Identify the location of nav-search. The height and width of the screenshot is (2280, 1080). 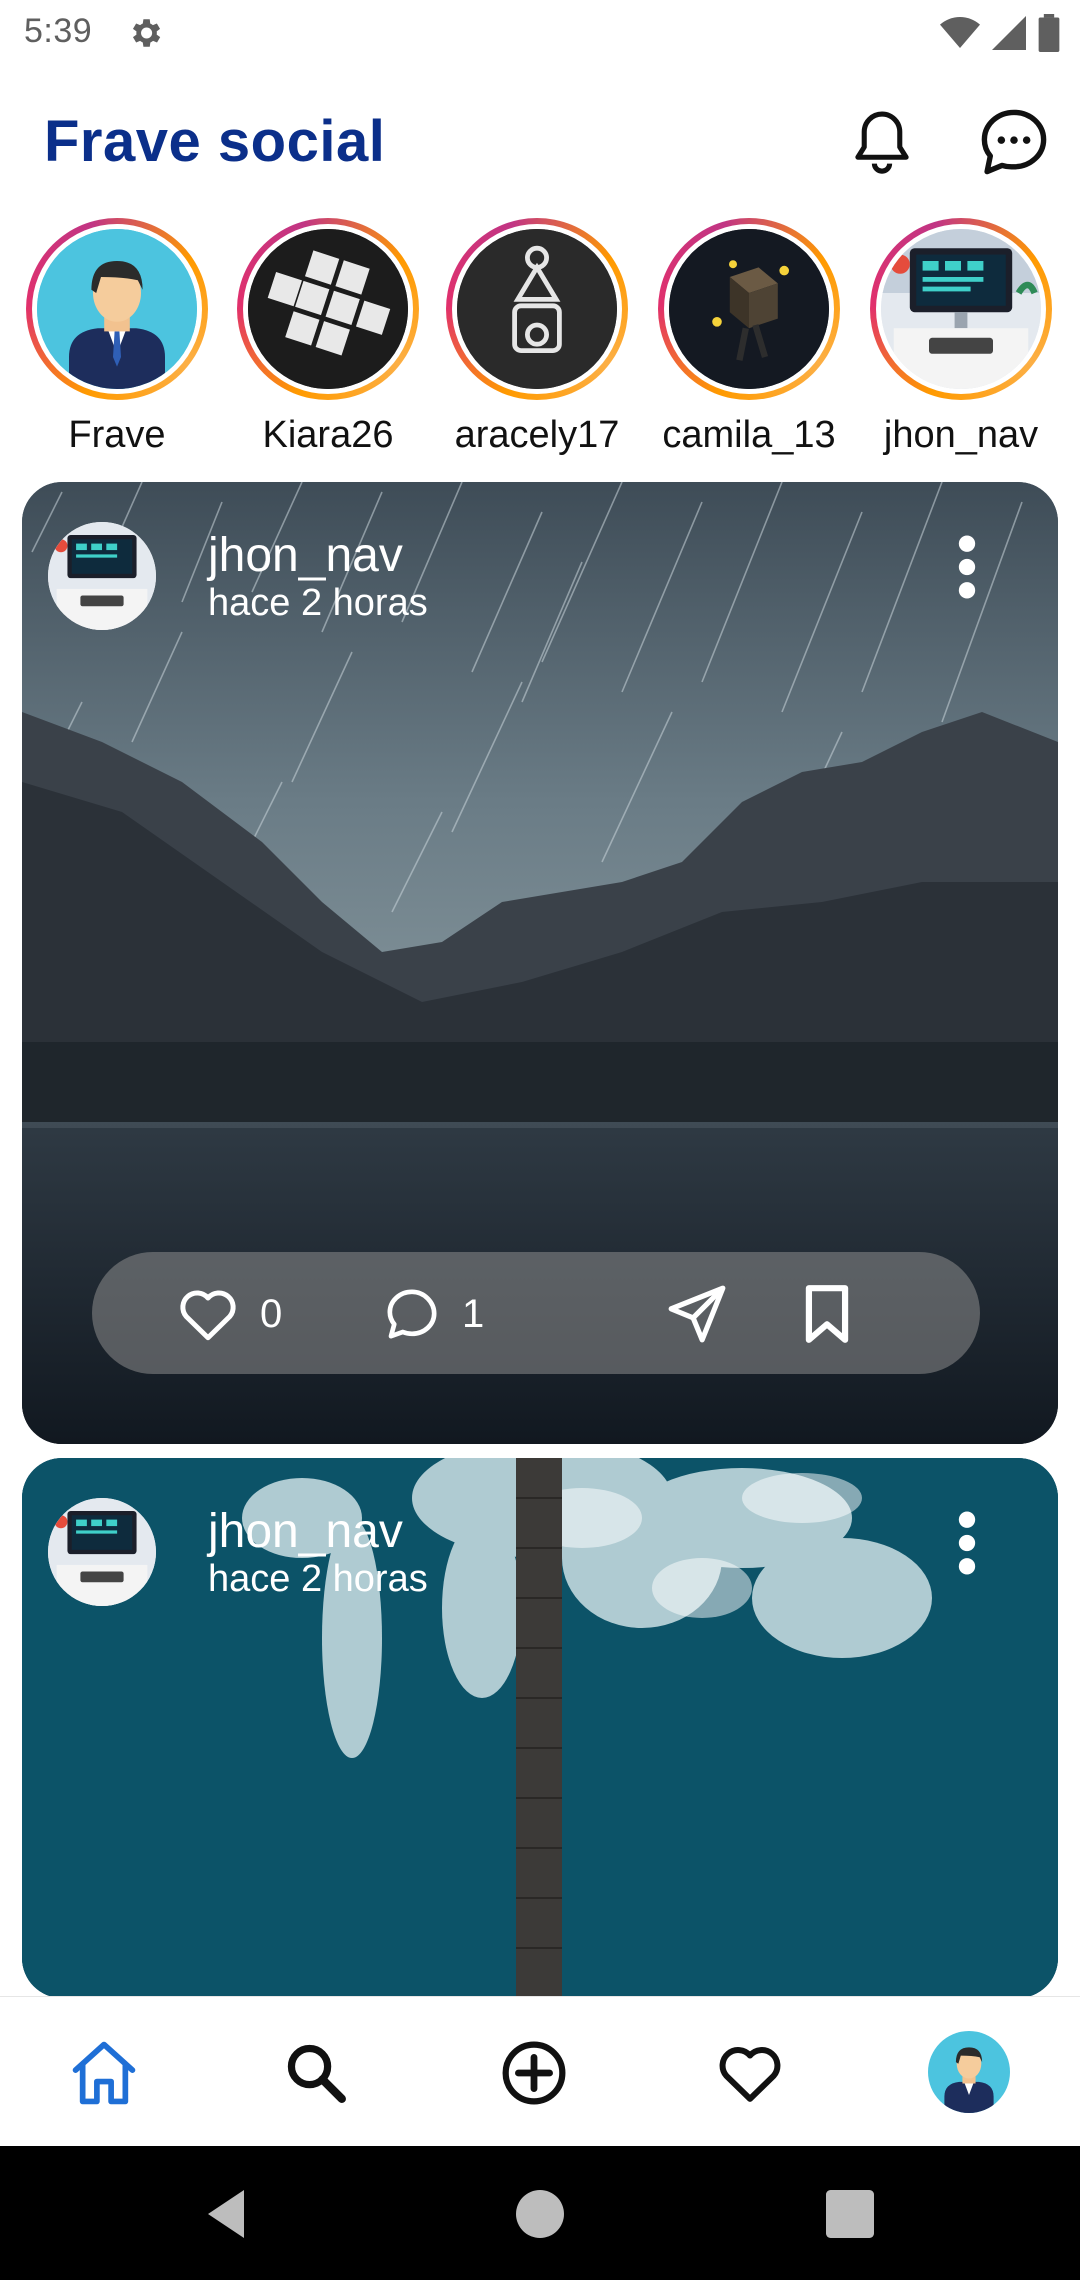
(316, 2073).